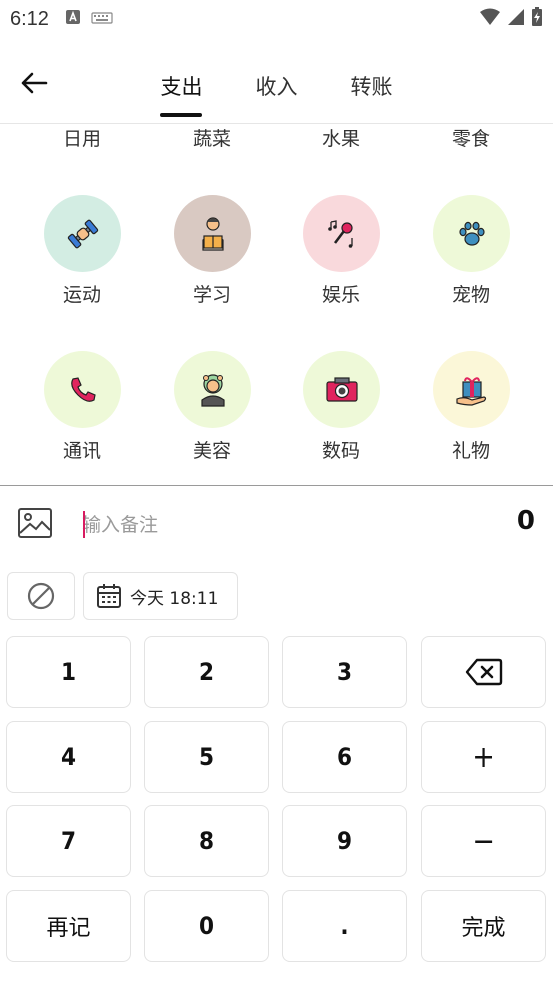 The width and height of the screenshot is (553, 984). What do you see at coordinates (344, 672) in the screenshot?
I see `key-3: 3` at bounding box center [344, 672].